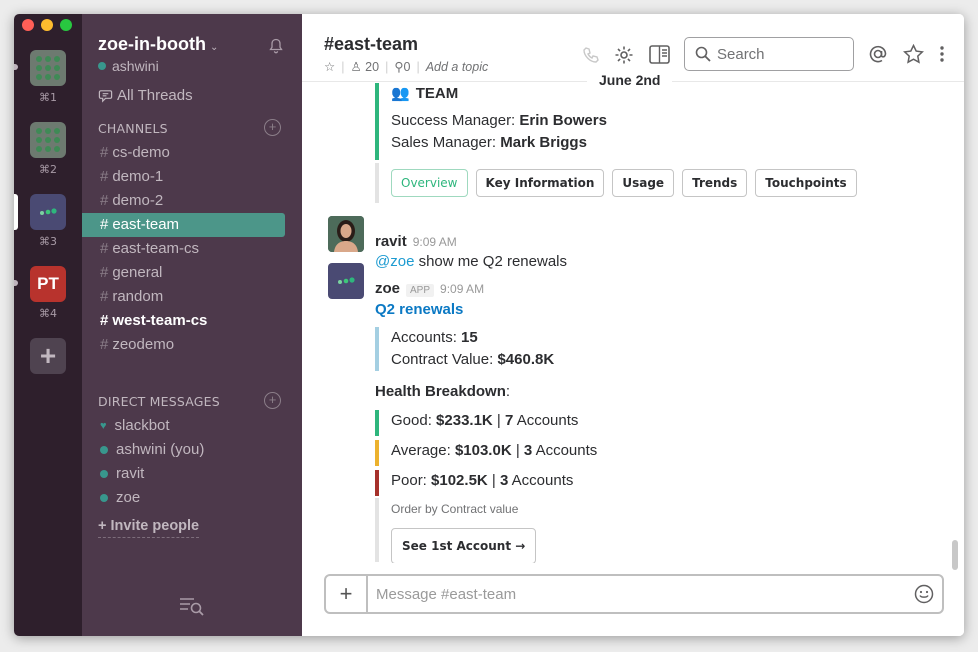 The image size is (978, 652). What do you see at coordinates (183, 201) in the screenshot?
I see `sidebar-item-demo-2: # demo-2` at bounding box center [183, 201].